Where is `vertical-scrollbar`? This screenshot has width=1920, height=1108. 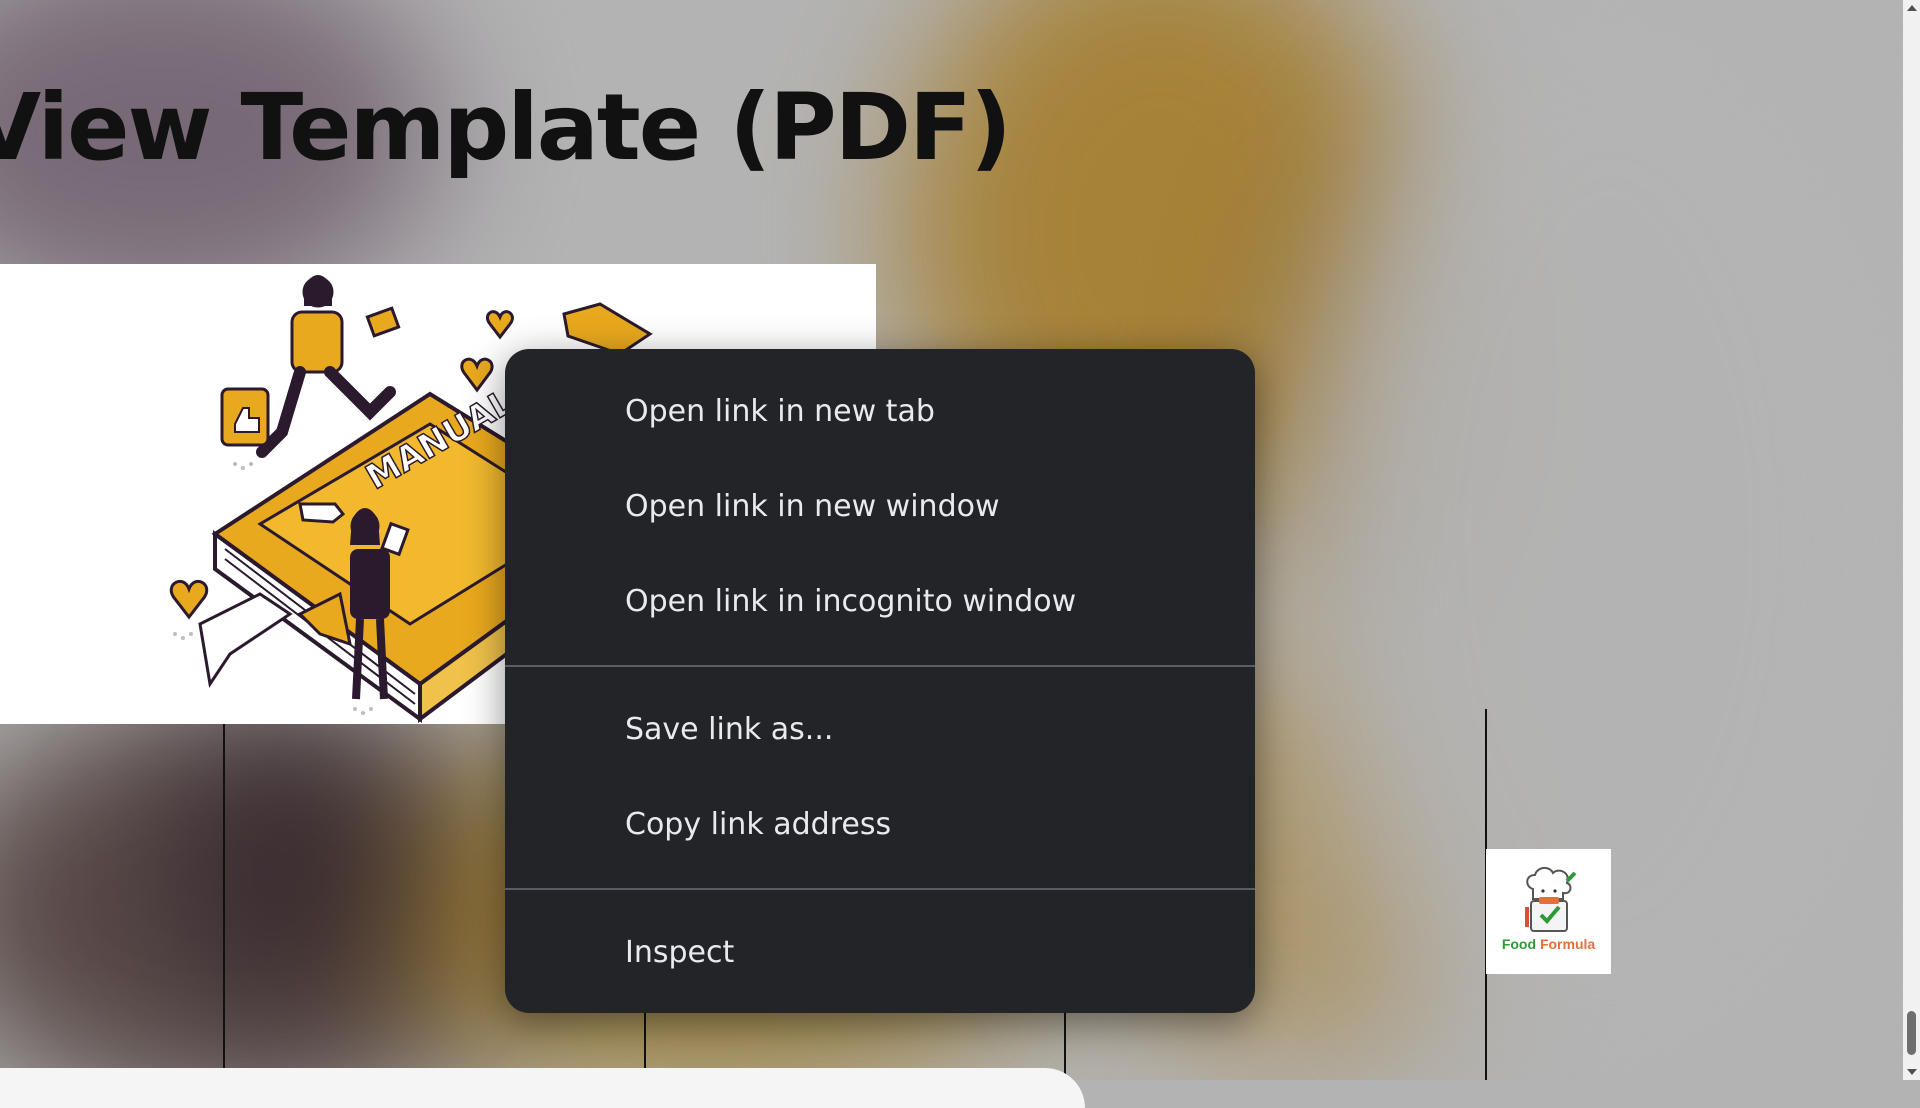 vertical-scrollbar is located at coordinates (1911, 540).